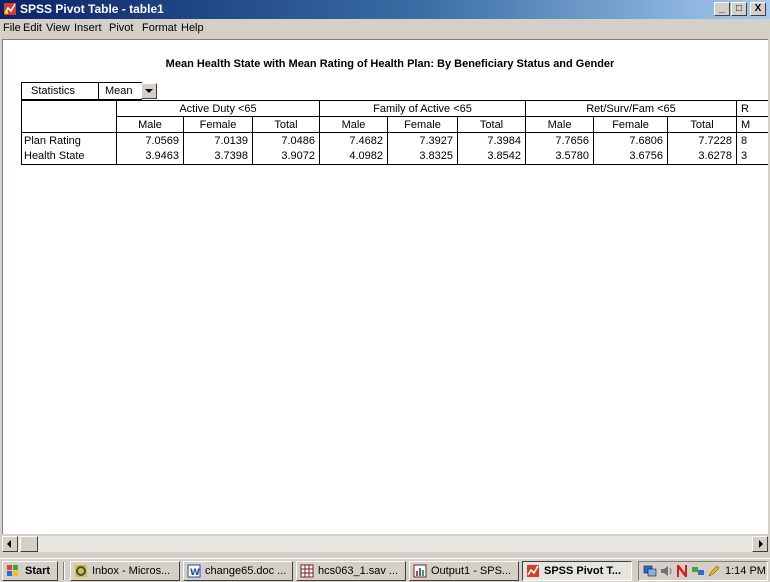  I want to click on data-cell: 7.6806, so click(631, 140).